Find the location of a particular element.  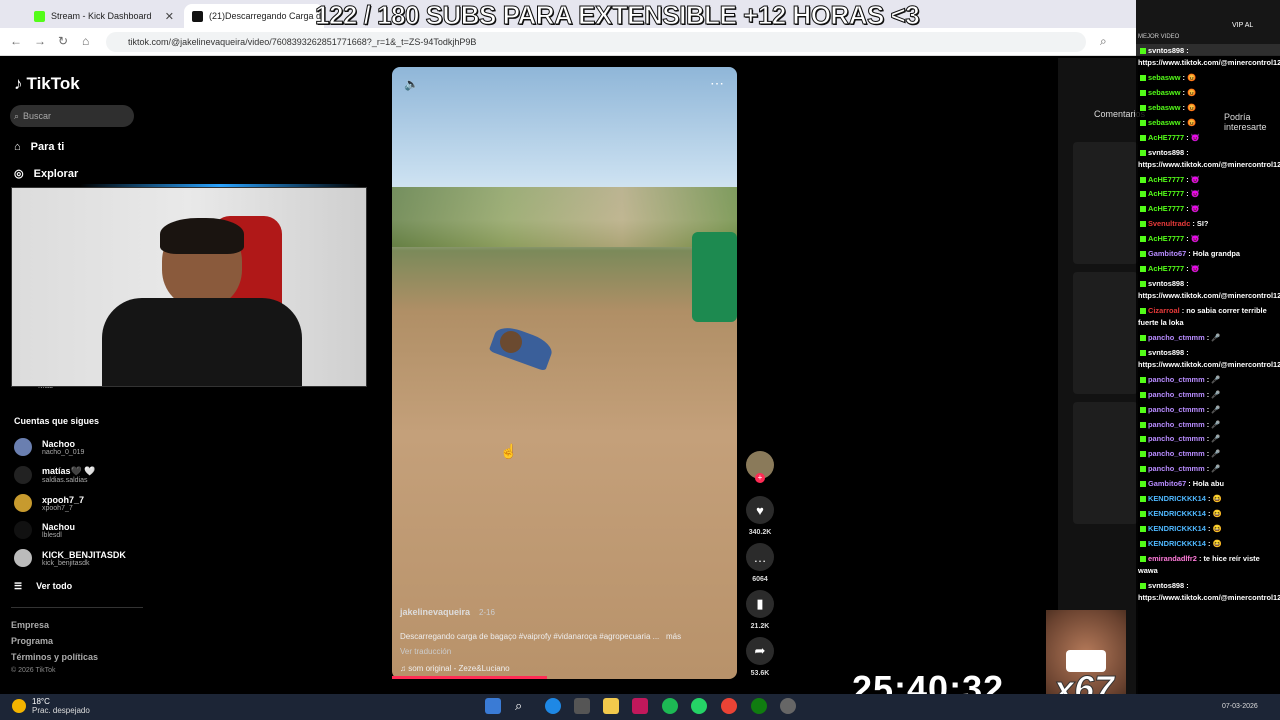

reload-icon: ↻ is located at coordinates (63, 41).